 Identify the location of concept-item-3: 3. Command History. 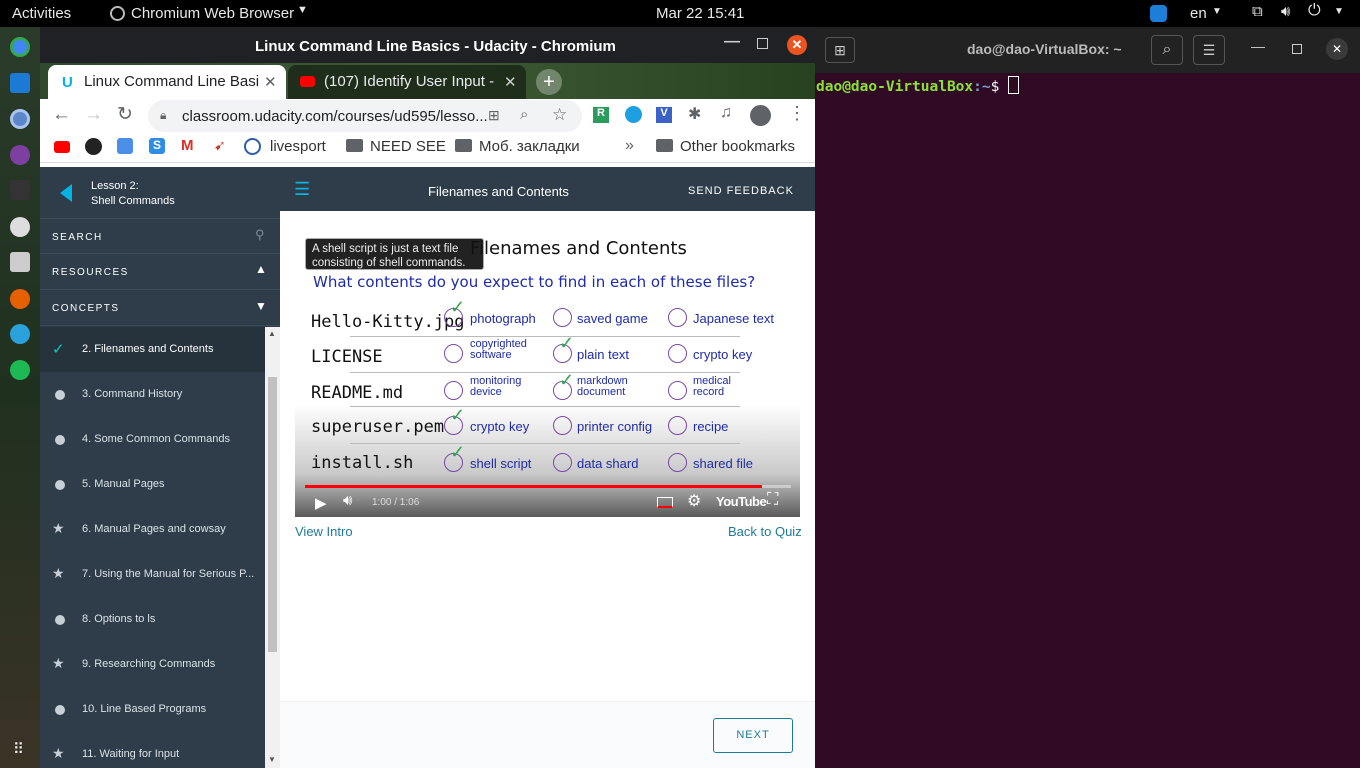
(152, 394).